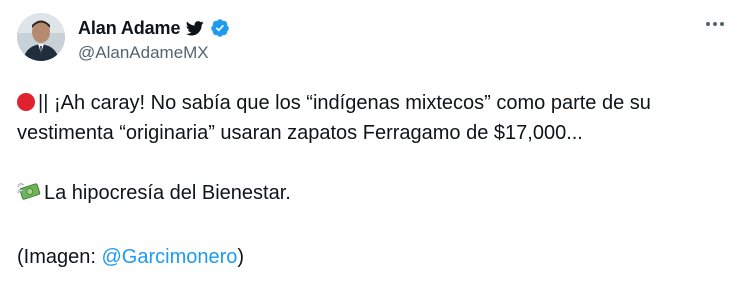 This screenshot has height=281, width=739. I want to click on tweet-line-4-prefix: (Imagen:, so click(59, 257).